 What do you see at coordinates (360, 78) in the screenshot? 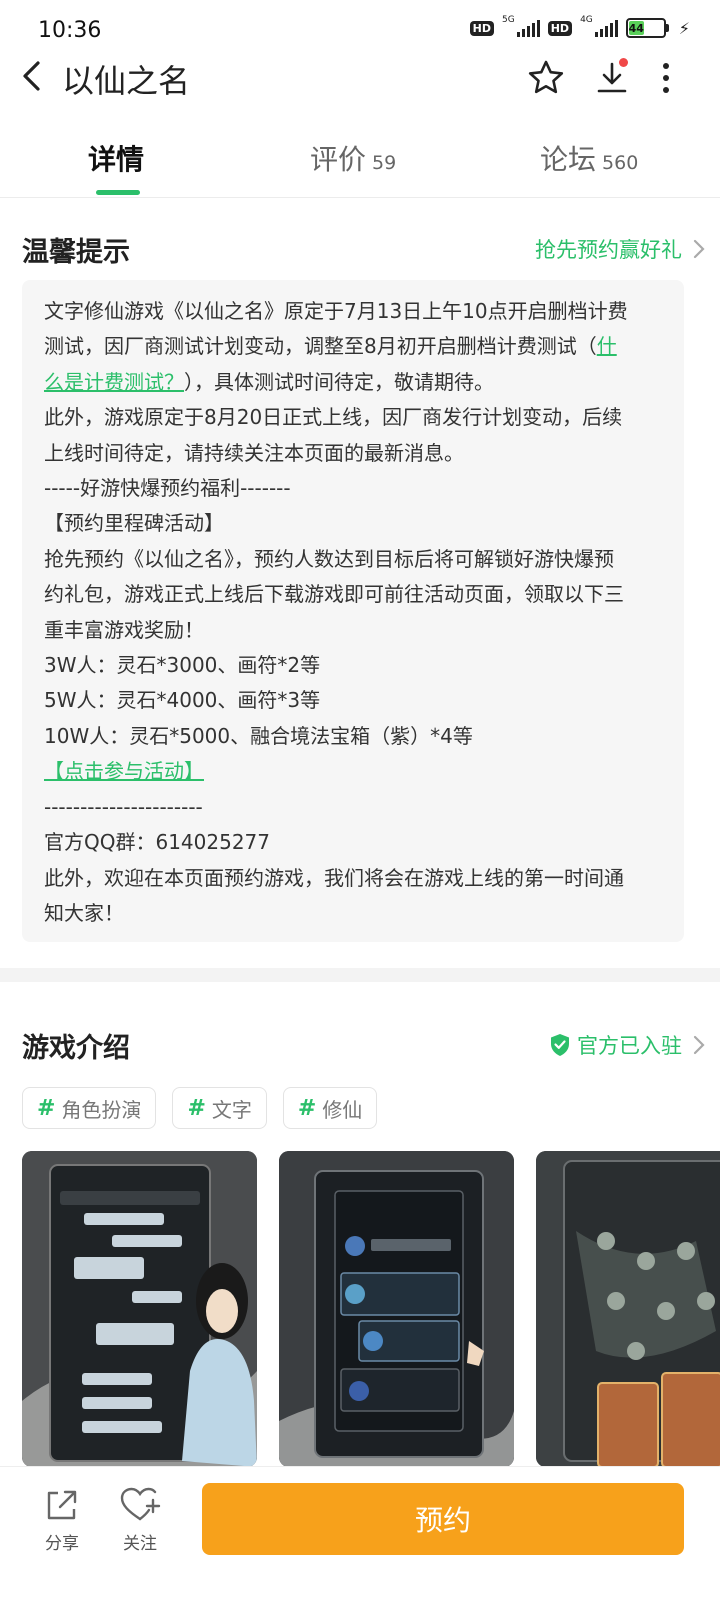
I see `title-bar: 以仙之名` at bounding box center [360, 78].